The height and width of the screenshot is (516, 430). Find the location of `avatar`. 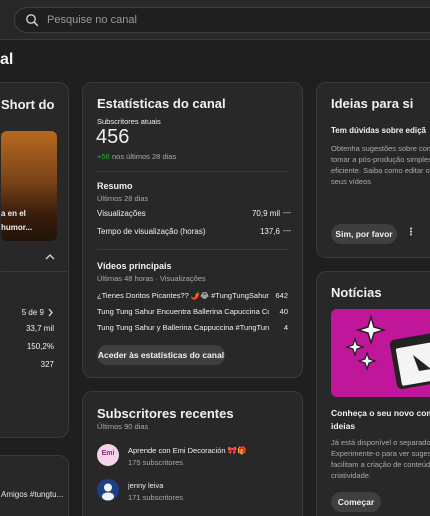

avatar is located at coordinates (108, 490).